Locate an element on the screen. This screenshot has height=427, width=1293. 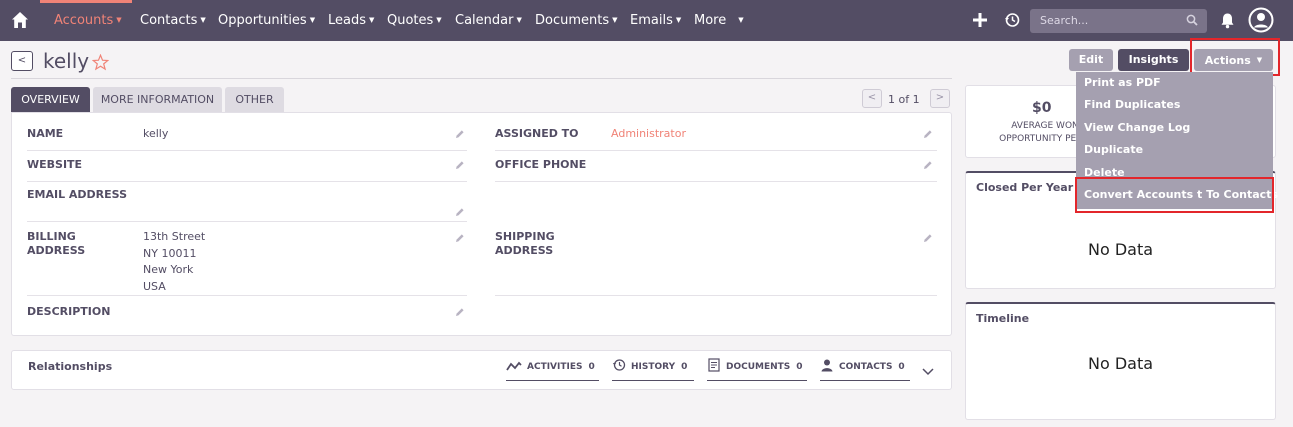
nav-tab-documents: Documents ▼ is located at coordinates (576, 20).